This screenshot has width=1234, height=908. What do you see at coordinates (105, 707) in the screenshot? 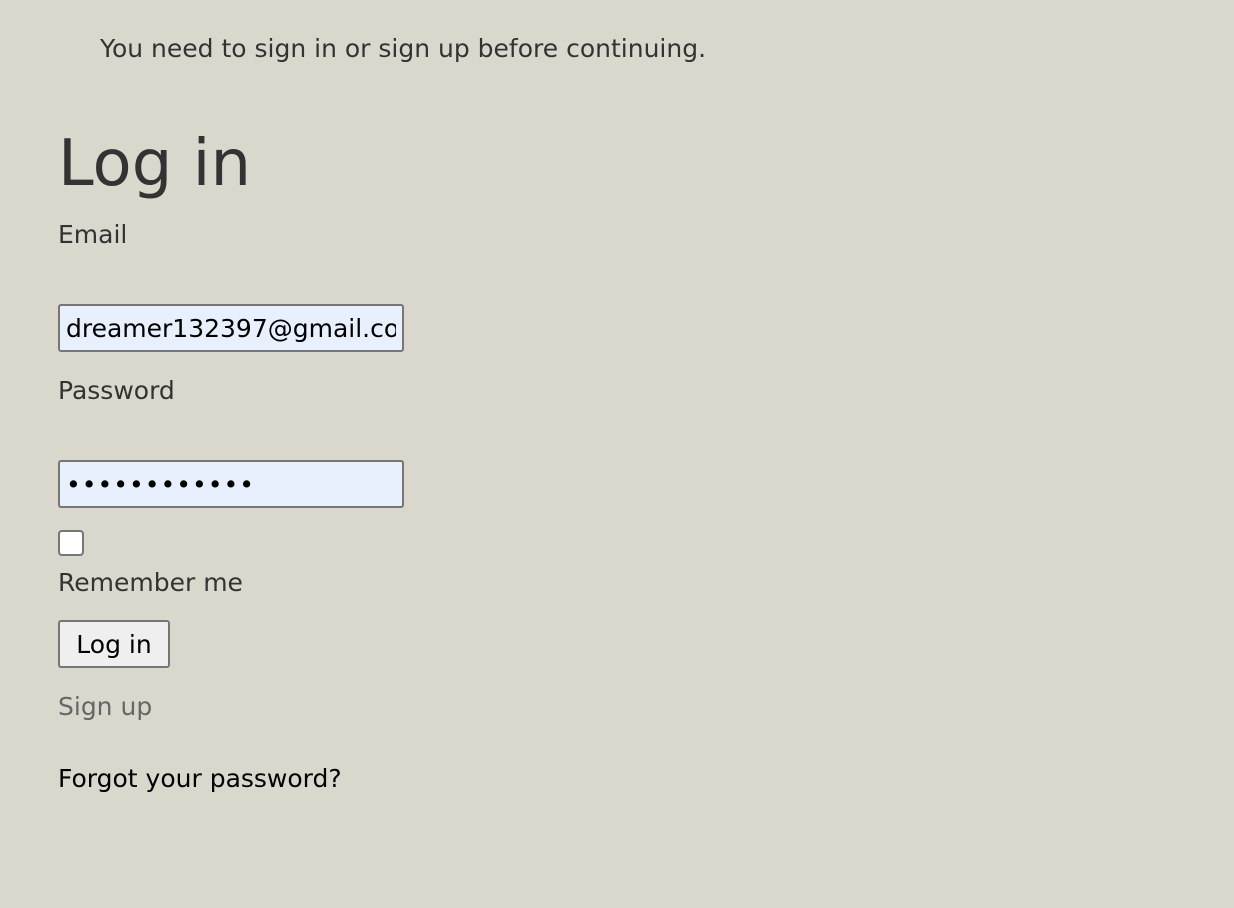
I see `sign-up-link: Sign up` at bounding box center [105, 707].